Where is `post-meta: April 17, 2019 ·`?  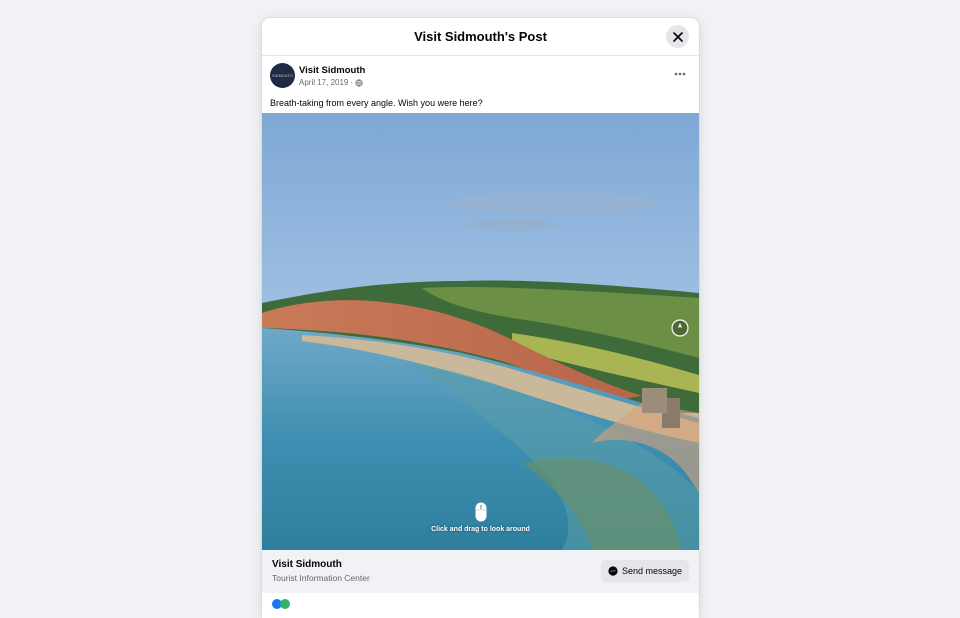 post-meta: April 17, 2019 · is located at coordinates (331, 82).